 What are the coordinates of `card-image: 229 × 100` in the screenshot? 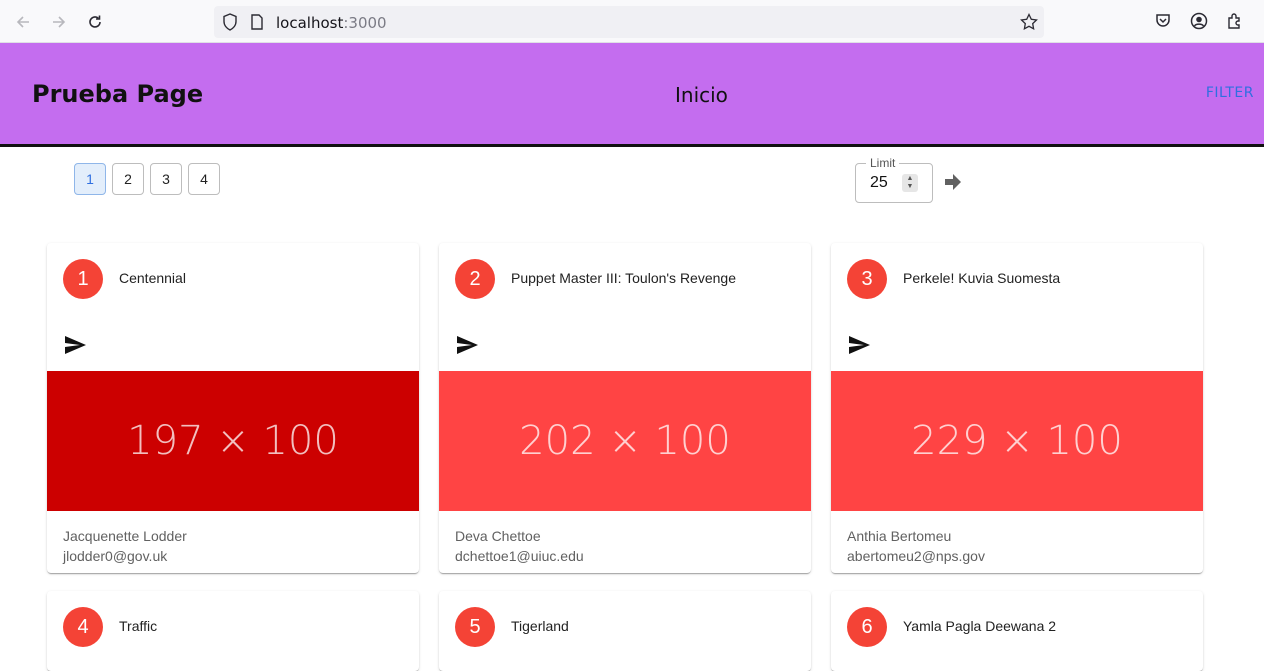 It's located at (1017, 441).